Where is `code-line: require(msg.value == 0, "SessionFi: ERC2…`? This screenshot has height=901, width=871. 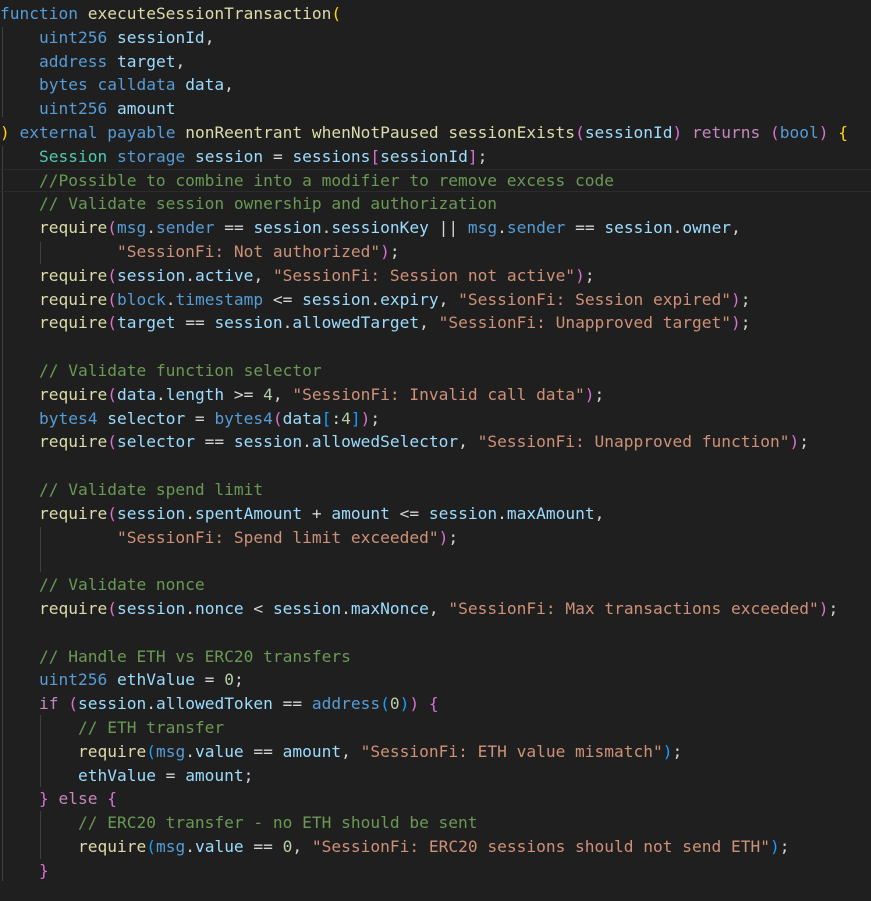 code-line: require(msg.value == 0, "SessionFi: ERC2… is located at coordinates (435, 847).